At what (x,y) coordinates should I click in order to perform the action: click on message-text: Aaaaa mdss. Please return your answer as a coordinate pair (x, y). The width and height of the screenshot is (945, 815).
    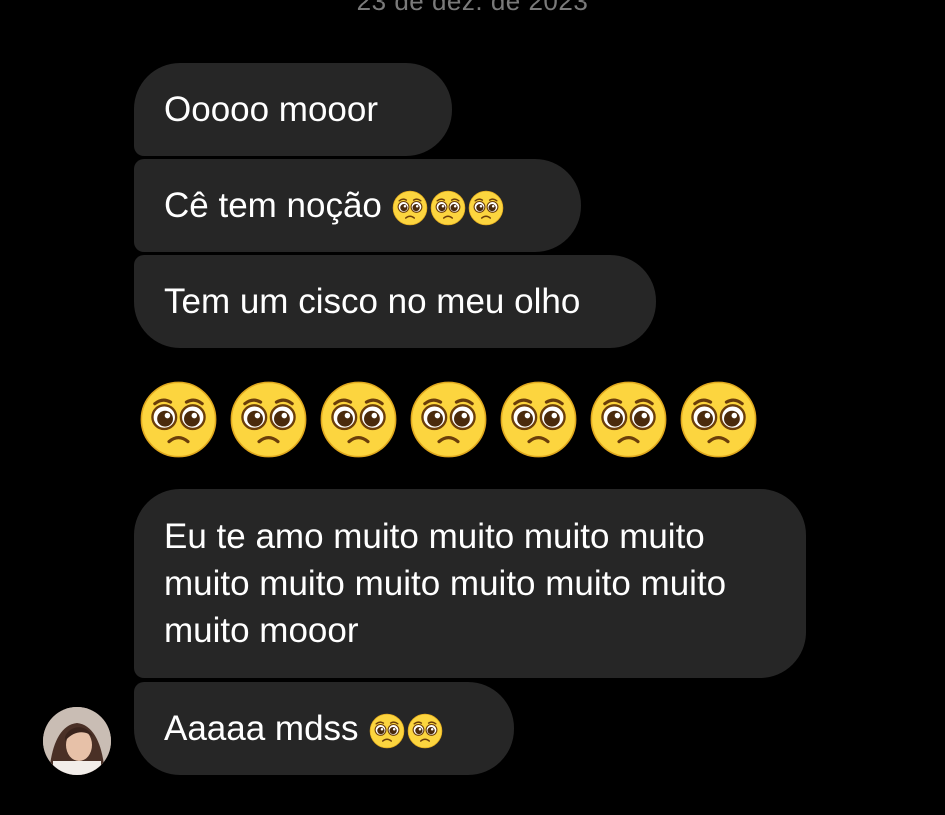
    Looking at the image, I should click on (261, 728).